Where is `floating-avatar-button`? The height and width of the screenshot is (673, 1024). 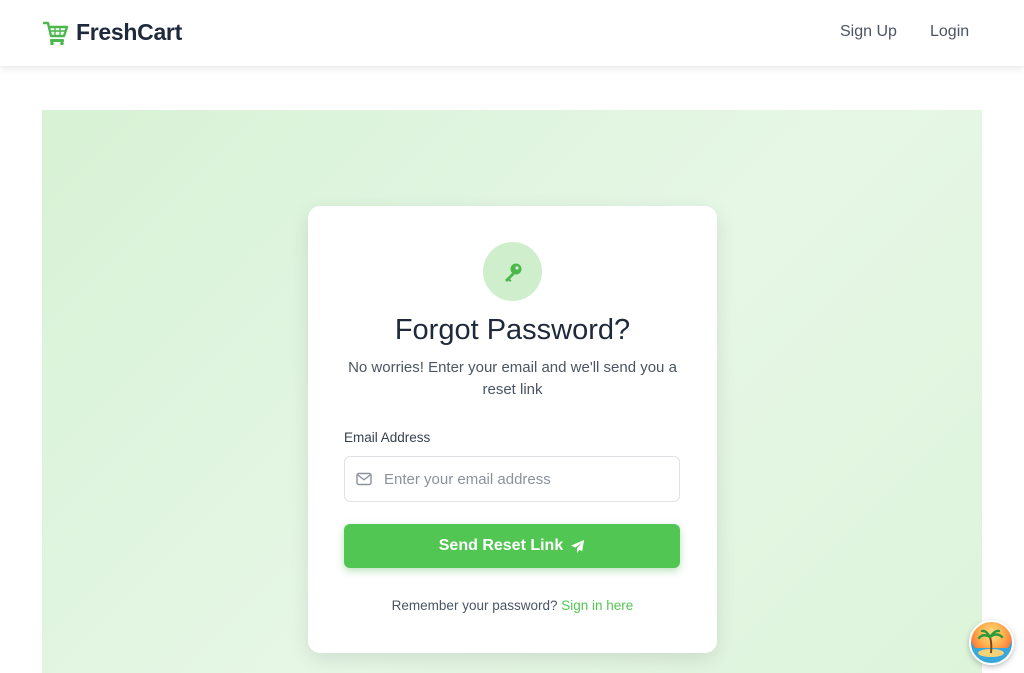 floating-avatar-button is located at coordinates (991, 642).